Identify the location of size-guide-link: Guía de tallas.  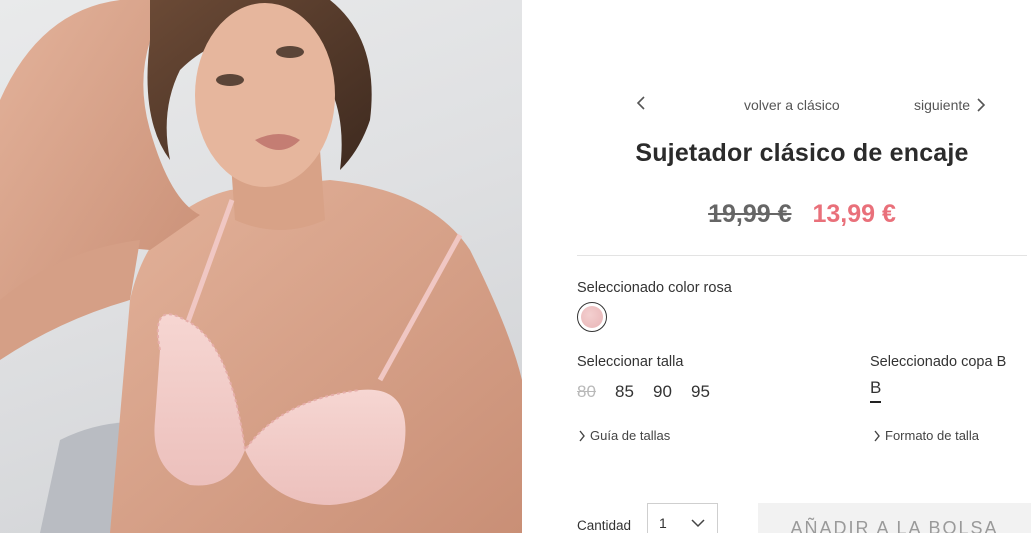
(624, 435).